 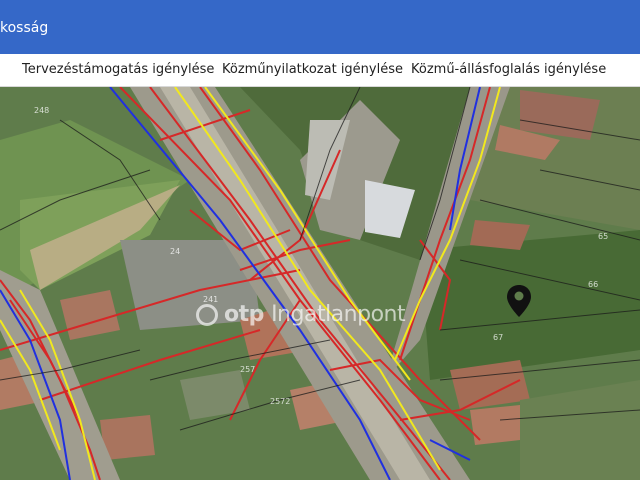 What do you see at coordinates (498, 337) in the screenshot?
I see `parcel-label: 67` at bounding box center [498, 337].